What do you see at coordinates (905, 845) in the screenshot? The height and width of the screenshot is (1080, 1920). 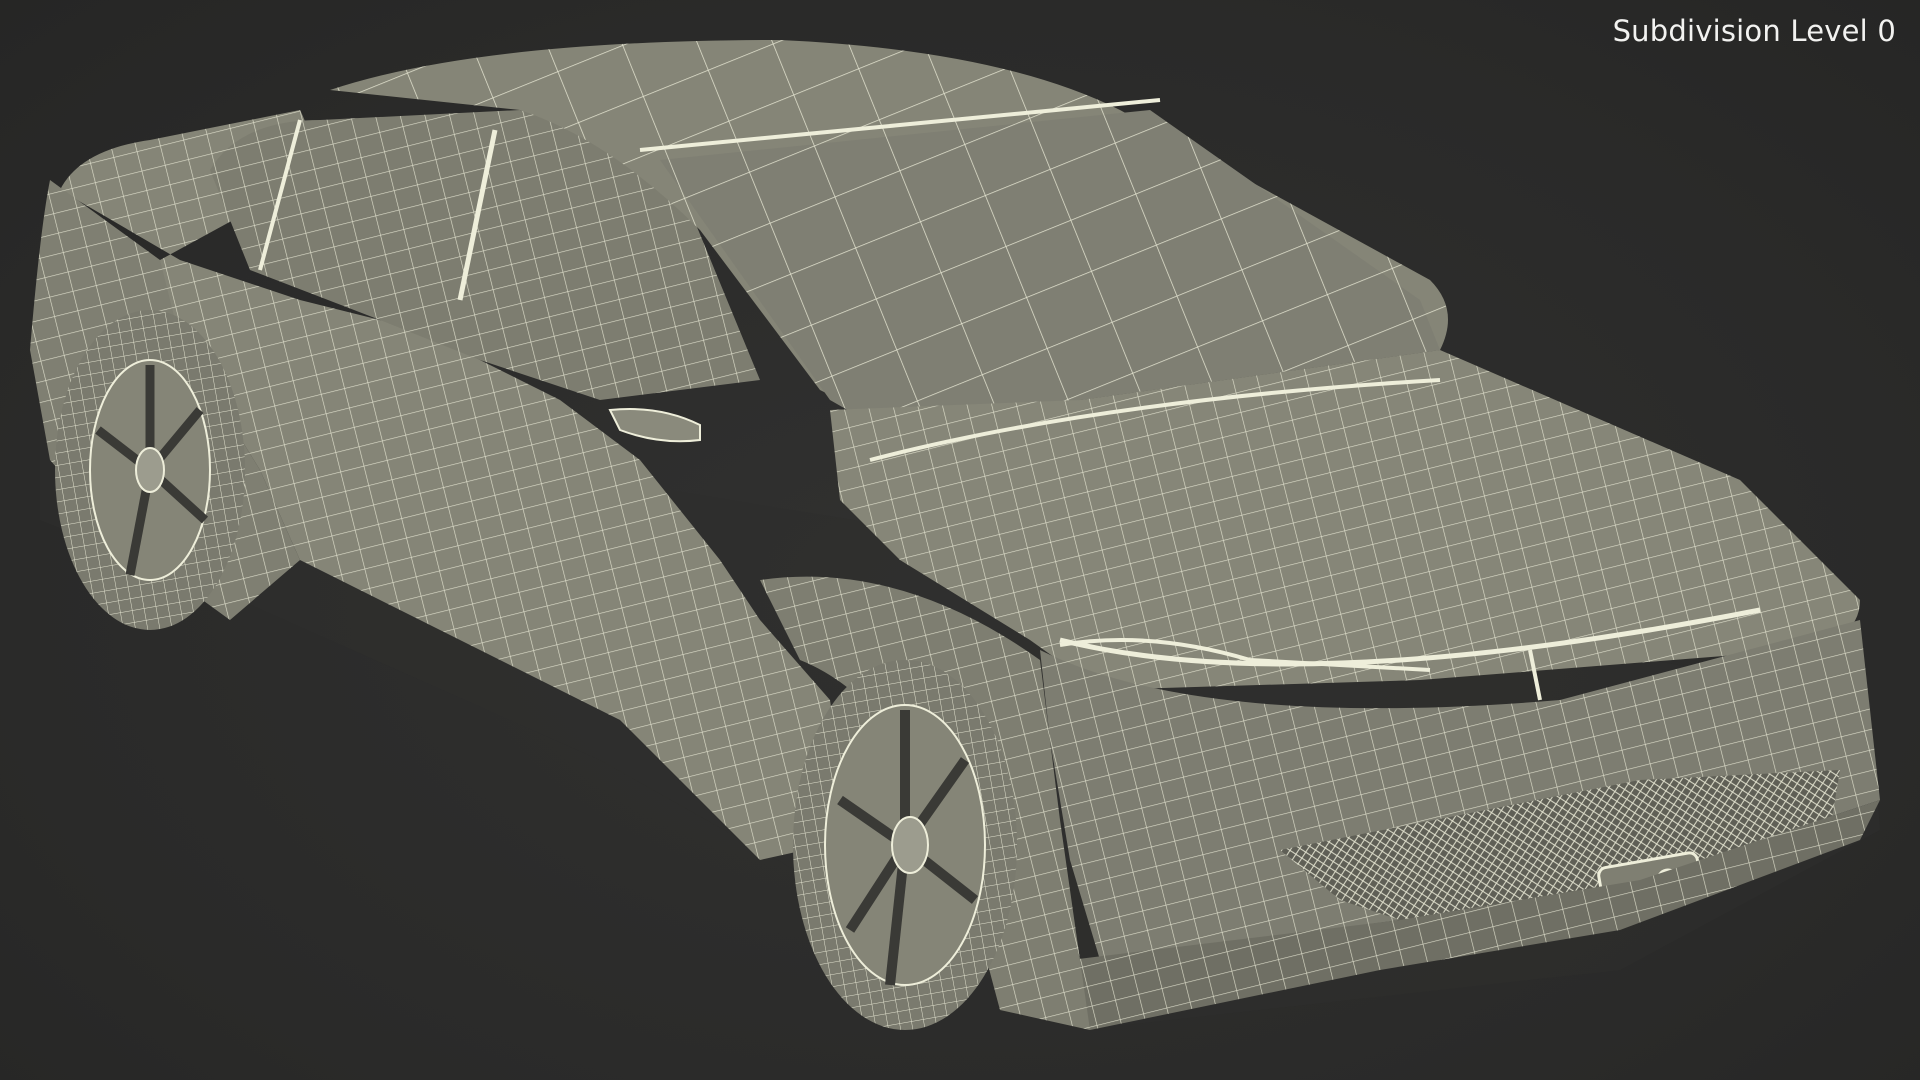 I see `front-wheel` at bounding box center [905, 845].